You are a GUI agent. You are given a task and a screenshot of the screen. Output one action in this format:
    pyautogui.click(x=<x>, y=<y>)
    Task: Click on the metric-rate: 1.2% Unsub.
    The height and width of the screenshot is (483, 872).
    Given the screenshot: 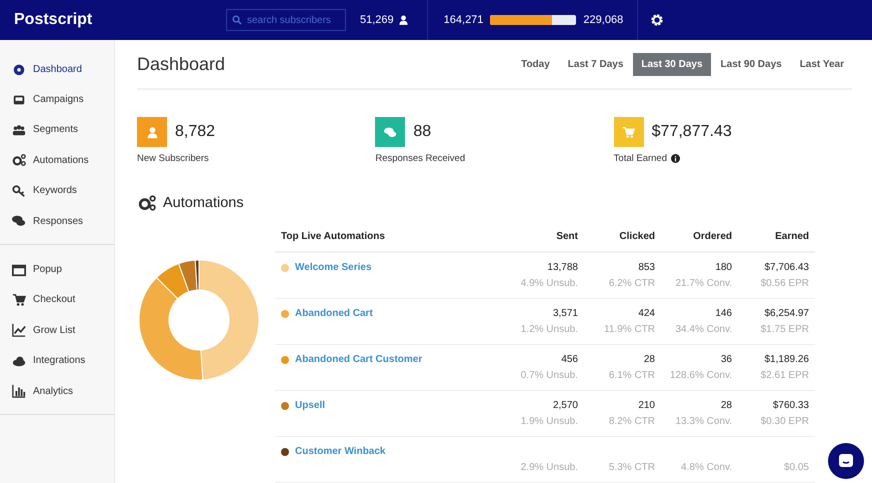 What is the action you would take?
    pyautogui.click(x=549, y=329)
    